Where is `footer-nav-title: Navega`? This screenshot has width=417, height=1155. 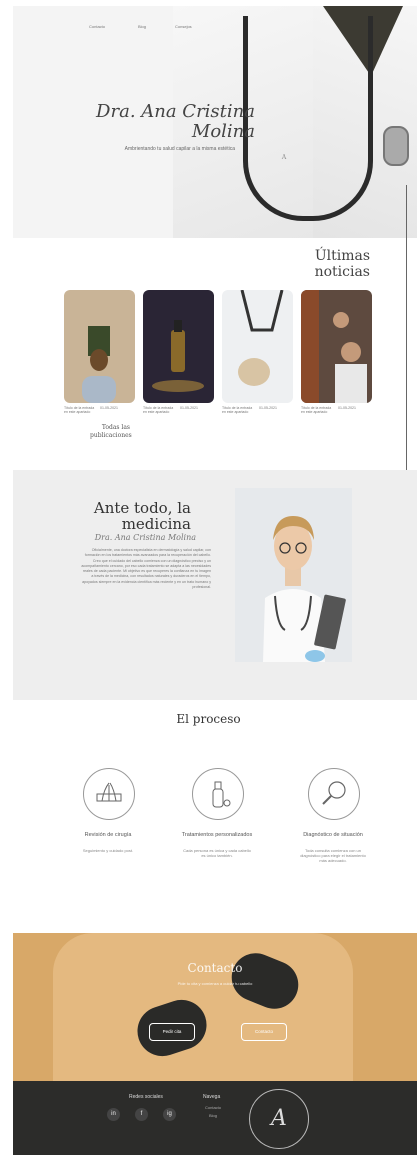
footer-nav-title: Navega is located at coordinates (212, 1097).